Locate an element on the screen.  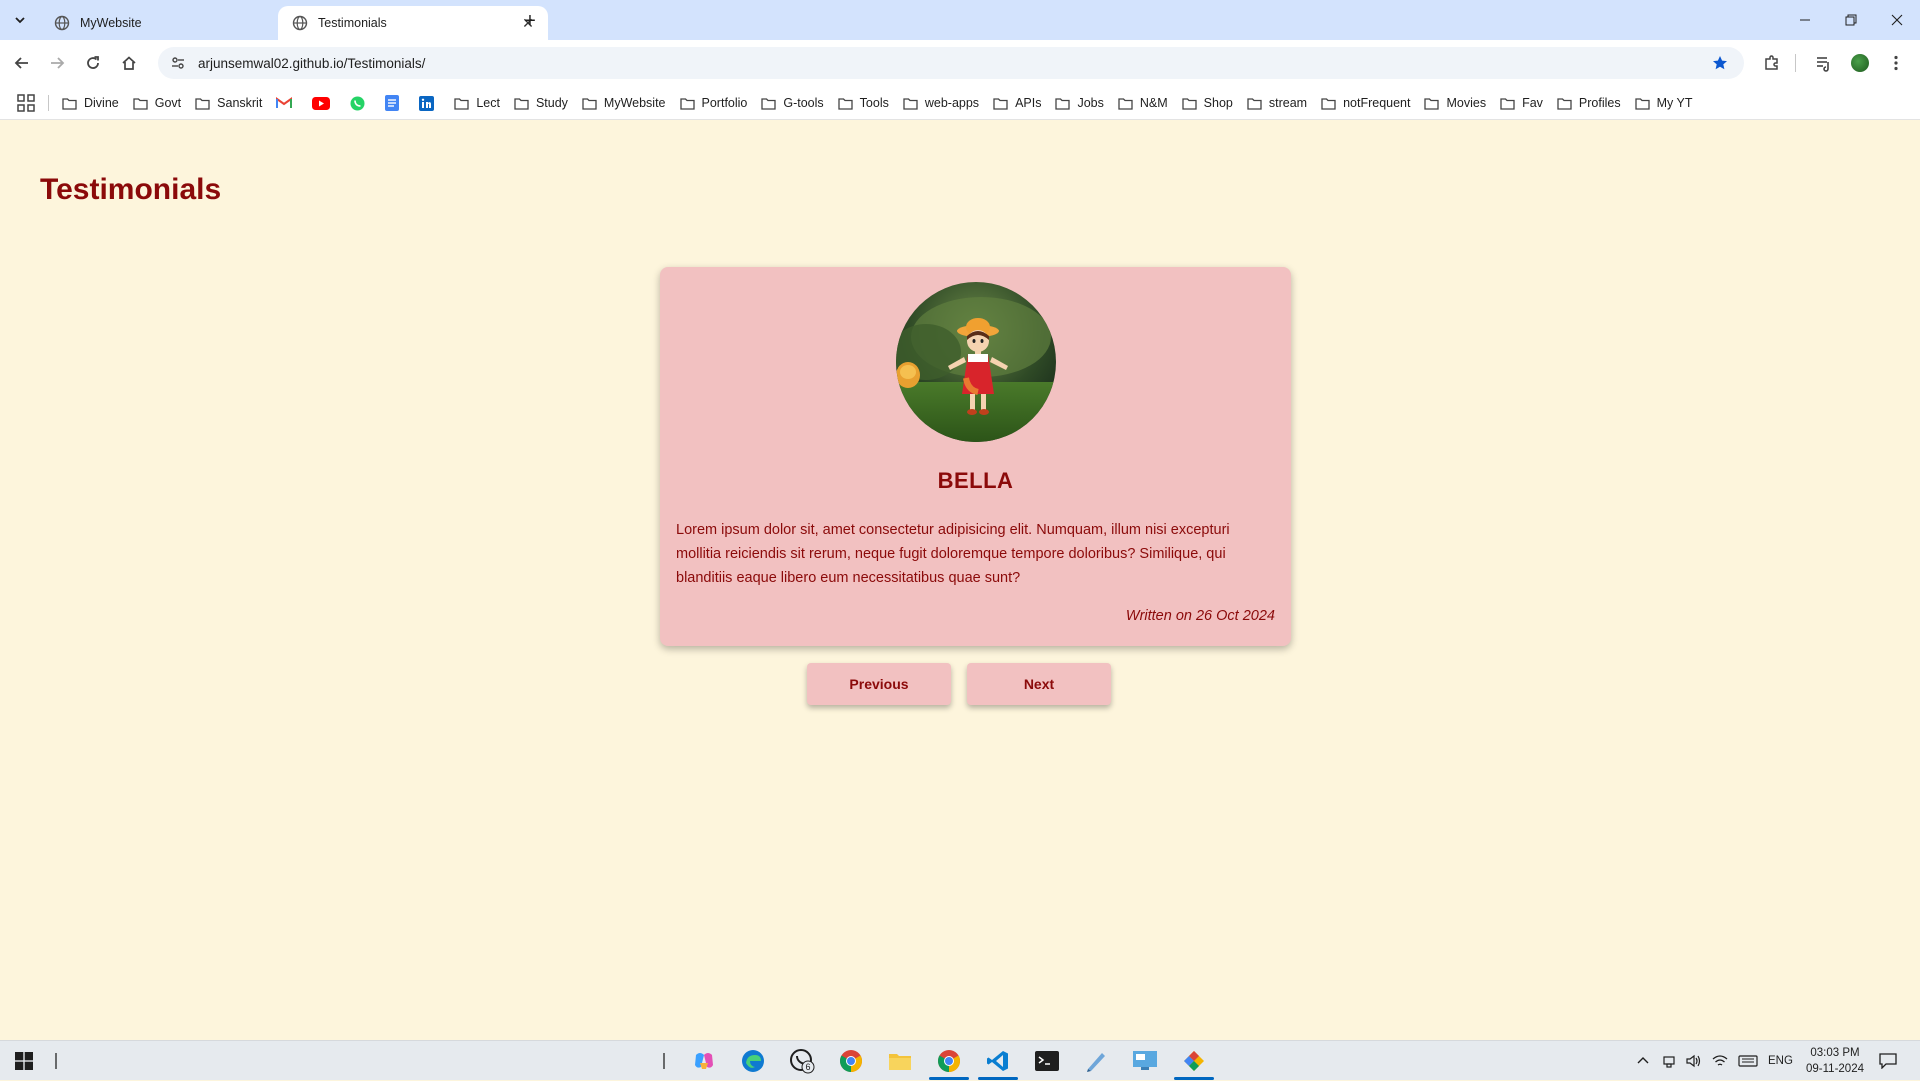
extensions-button is located at coordinates (1772, 63).